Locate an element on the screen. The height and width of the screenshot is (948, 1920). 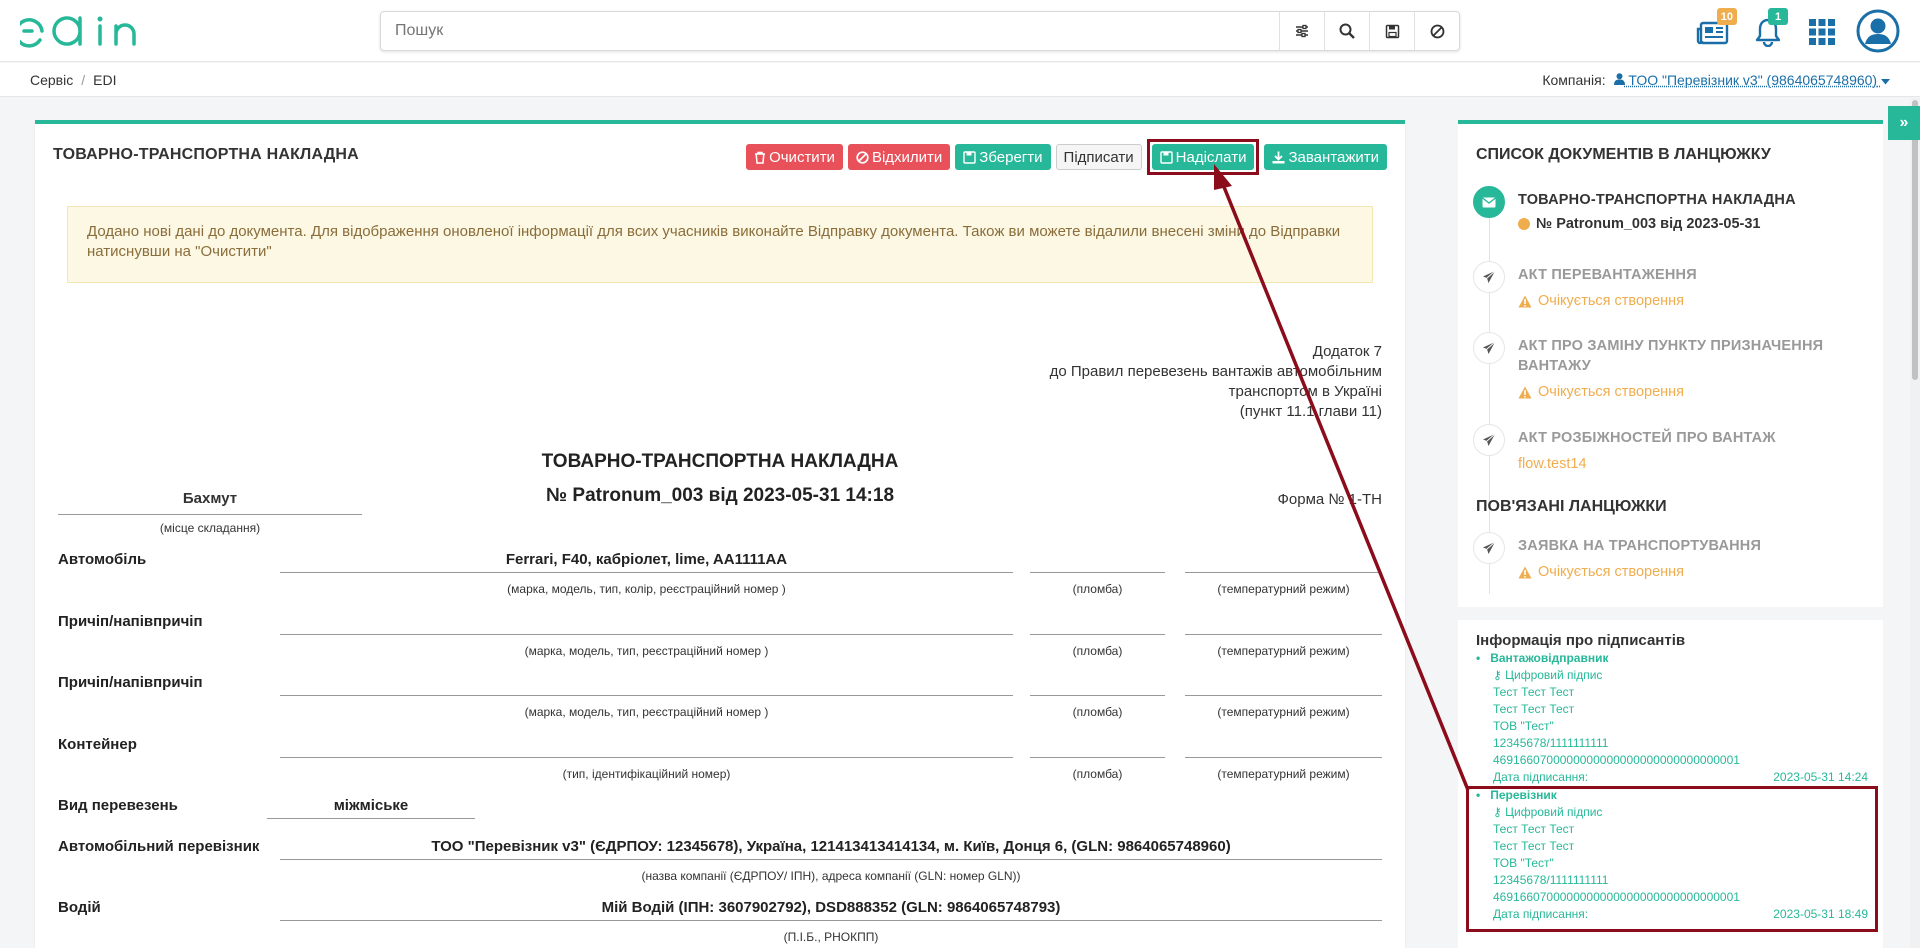
chain-item-sub: flow.test14 is located at coordinates (1552, 464).